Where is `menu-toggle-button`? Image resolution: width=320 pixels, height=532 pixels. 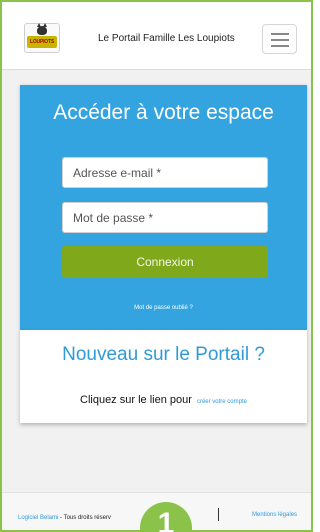
menu-toggle-button is located at coordinates (279, 39).